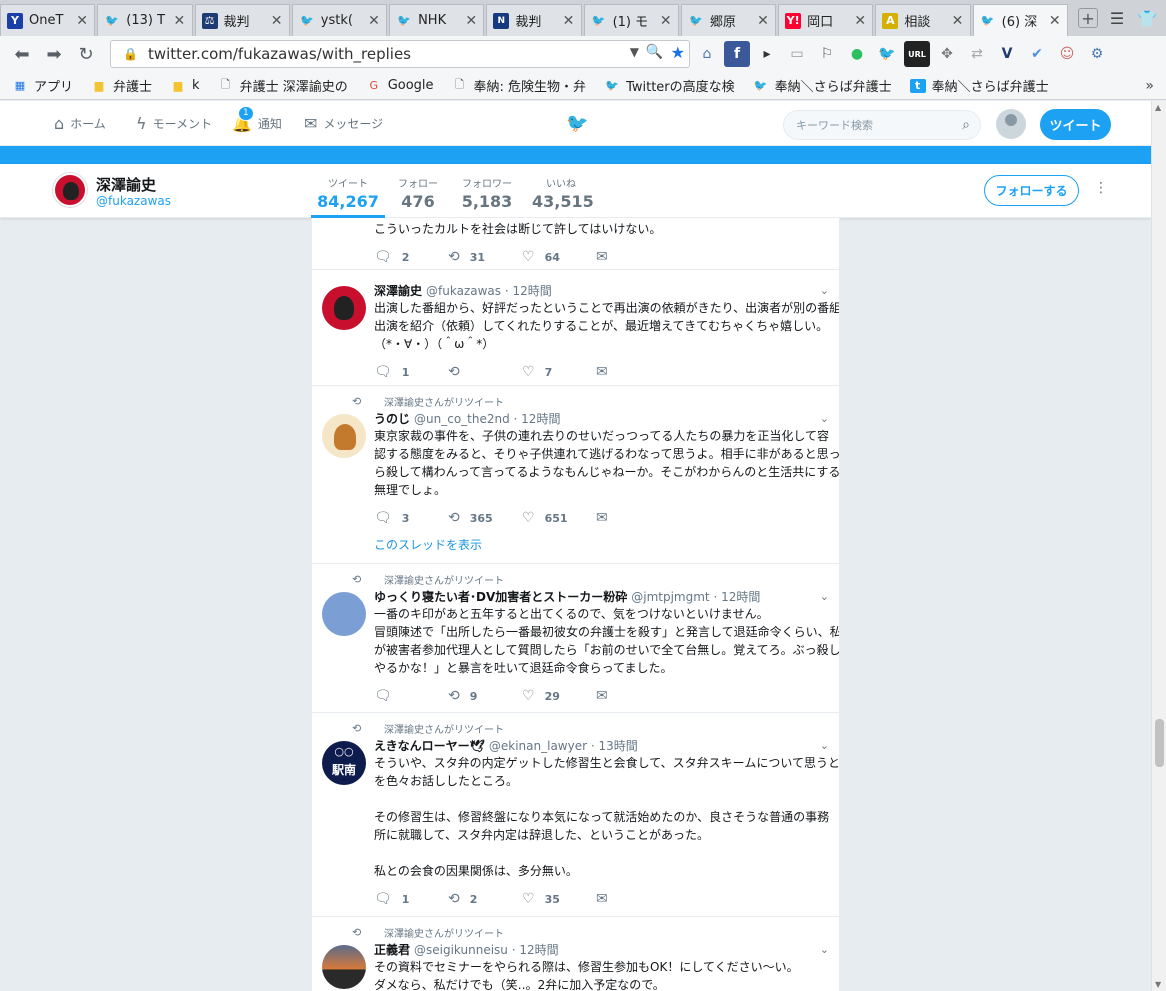 The width and height of the screenshot is (1166, 991). I want to click on new-tab-button: +, so click(1088, 18).